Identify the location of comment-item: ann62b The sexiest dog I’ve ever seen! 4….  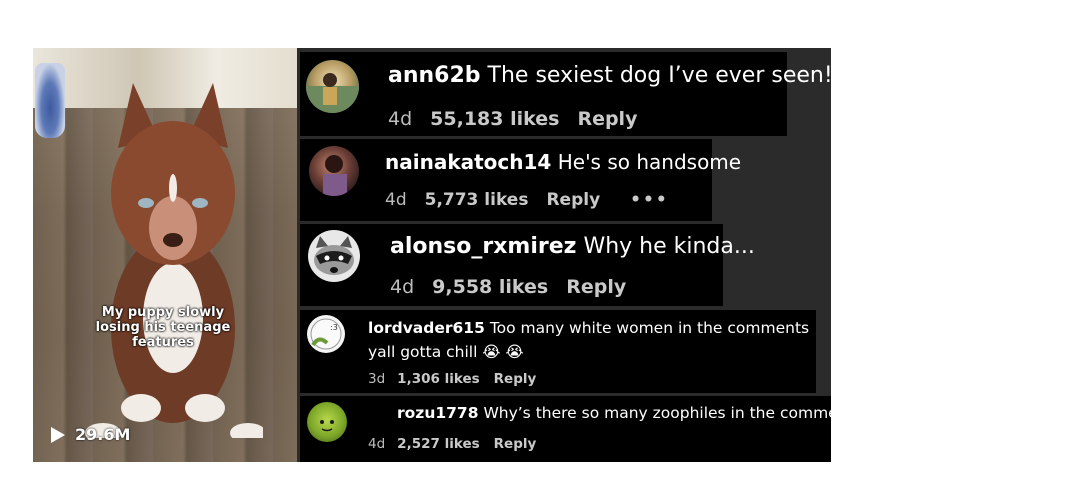
(566, 94).